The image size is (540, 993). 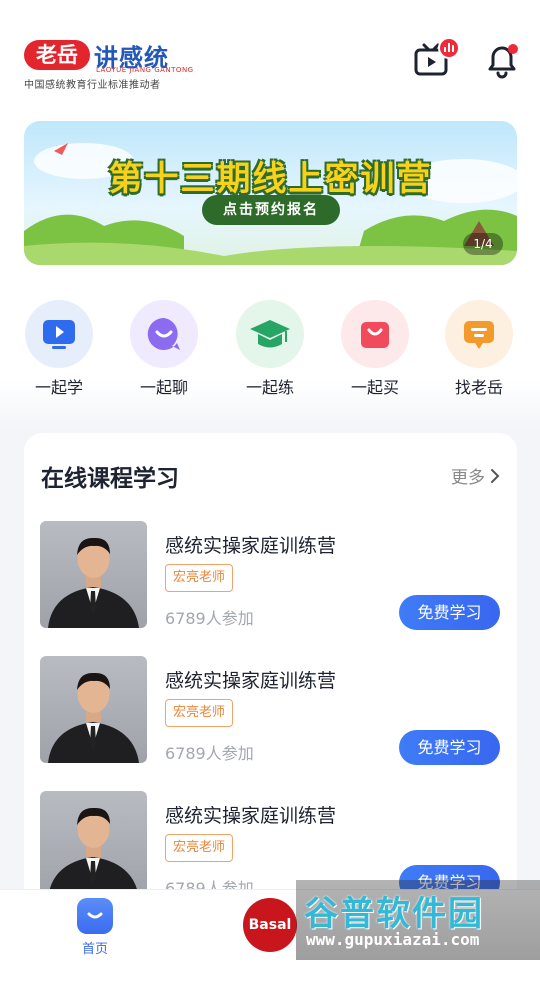 What do you see at coordinates (502, 60) in the screenshot?
I see `notification-bell-icon` at bounding box center [502, 60].